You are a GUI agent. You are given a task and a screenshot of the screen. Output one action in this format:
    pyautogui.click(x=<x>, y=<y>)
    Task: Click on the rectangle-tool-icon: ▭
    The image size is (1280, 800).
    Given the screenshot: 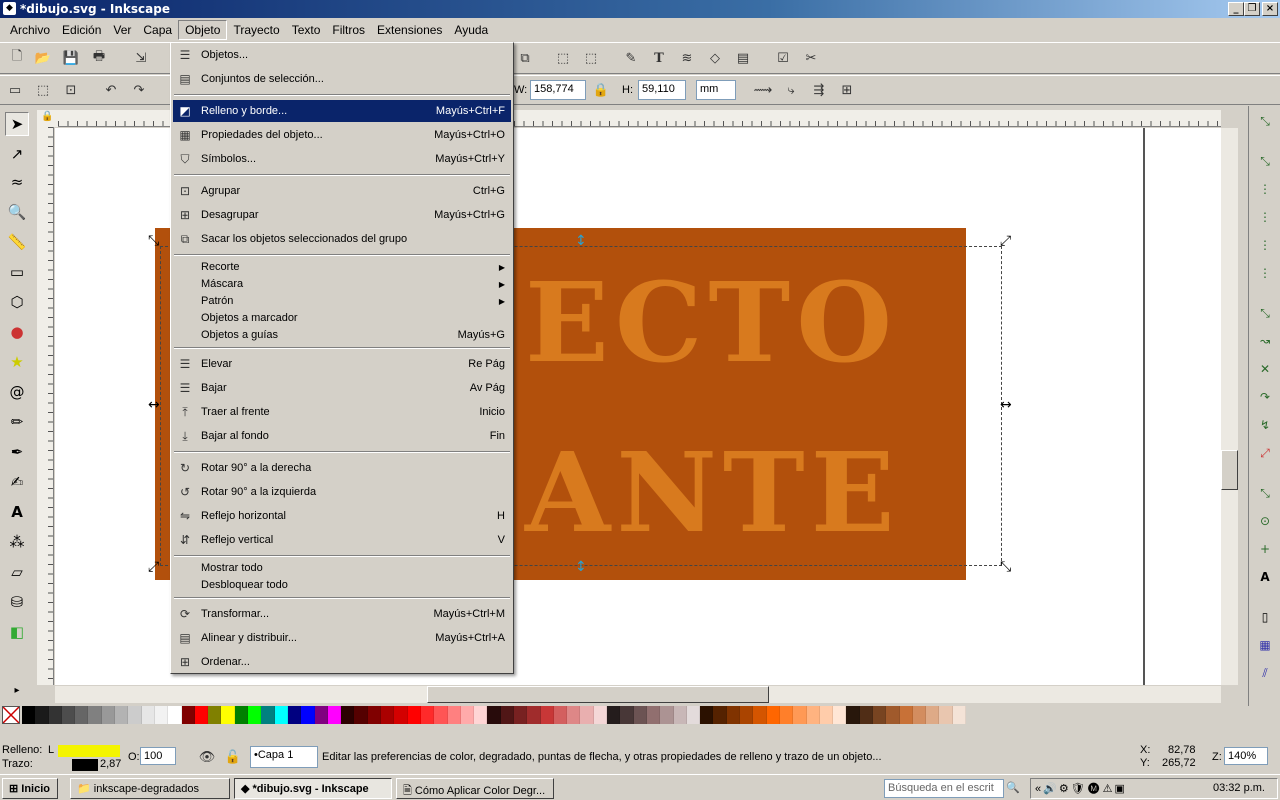 What is the action you would take?
    pyautogui.click(x=17, y=272)
    